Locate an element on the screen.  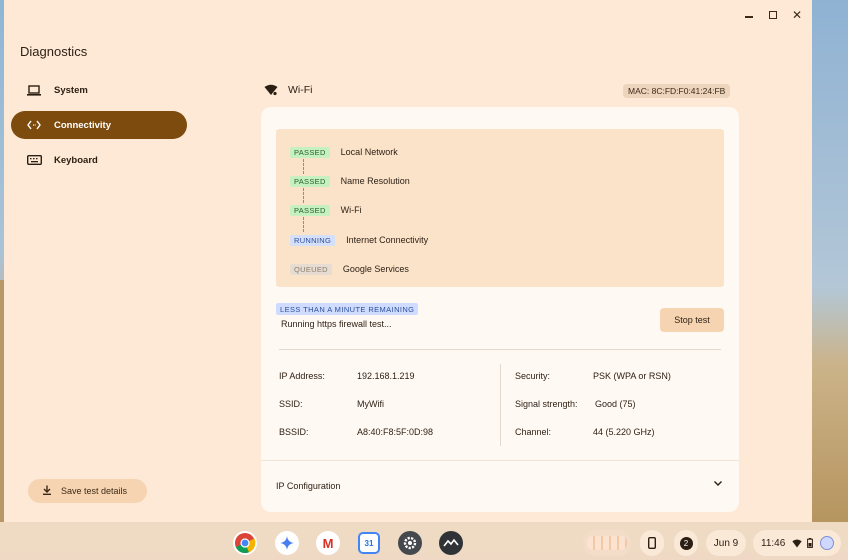
channel-row: Channel: 44 (5.220 GHz) is located at coordinates (585, 432).